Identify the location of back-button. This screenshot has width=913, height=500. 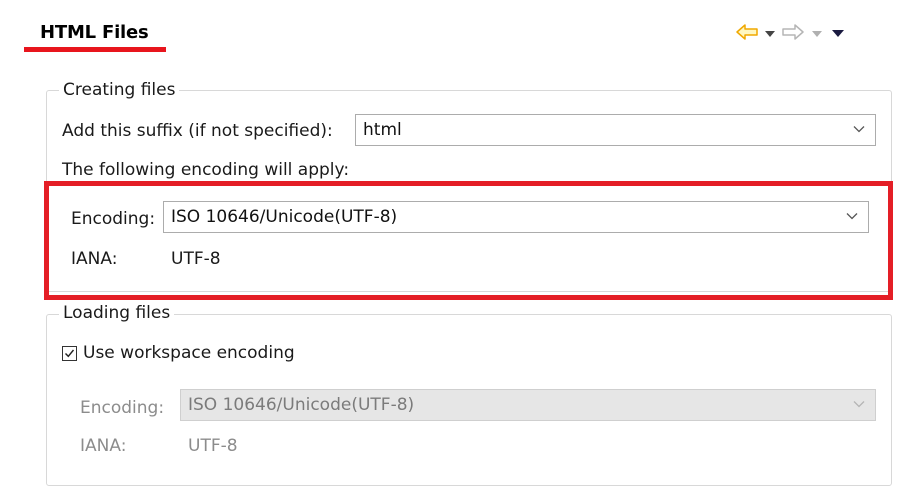
(747, 34).